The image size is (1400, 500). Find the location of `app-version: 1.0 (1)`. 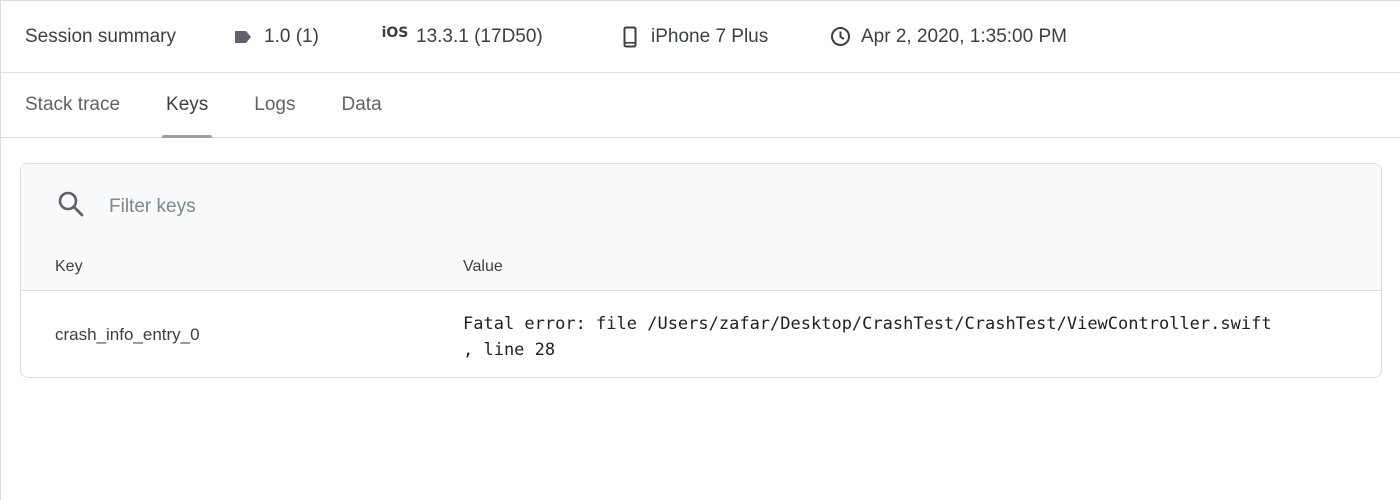

app-version: 1.0 (1) is located at coordinates (308, 37).